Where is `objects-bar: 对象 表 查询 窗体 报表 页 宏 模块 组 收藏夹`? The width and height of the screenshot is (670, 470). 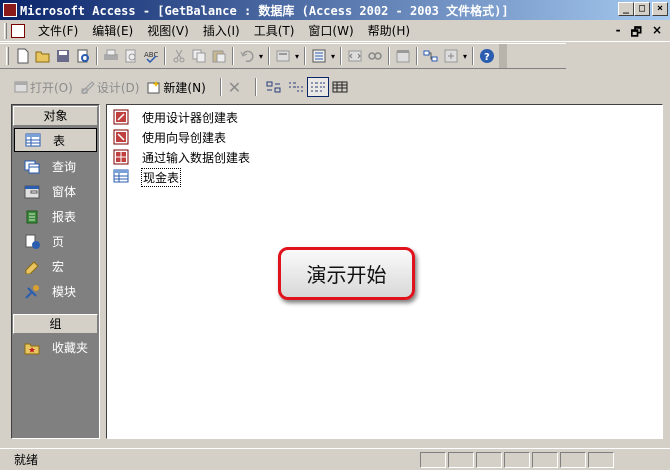 objects-bar: 对象 表 查询 窗体 报表 页 宏 模块 组 收藏夹 is located at coordinates (55, 271).